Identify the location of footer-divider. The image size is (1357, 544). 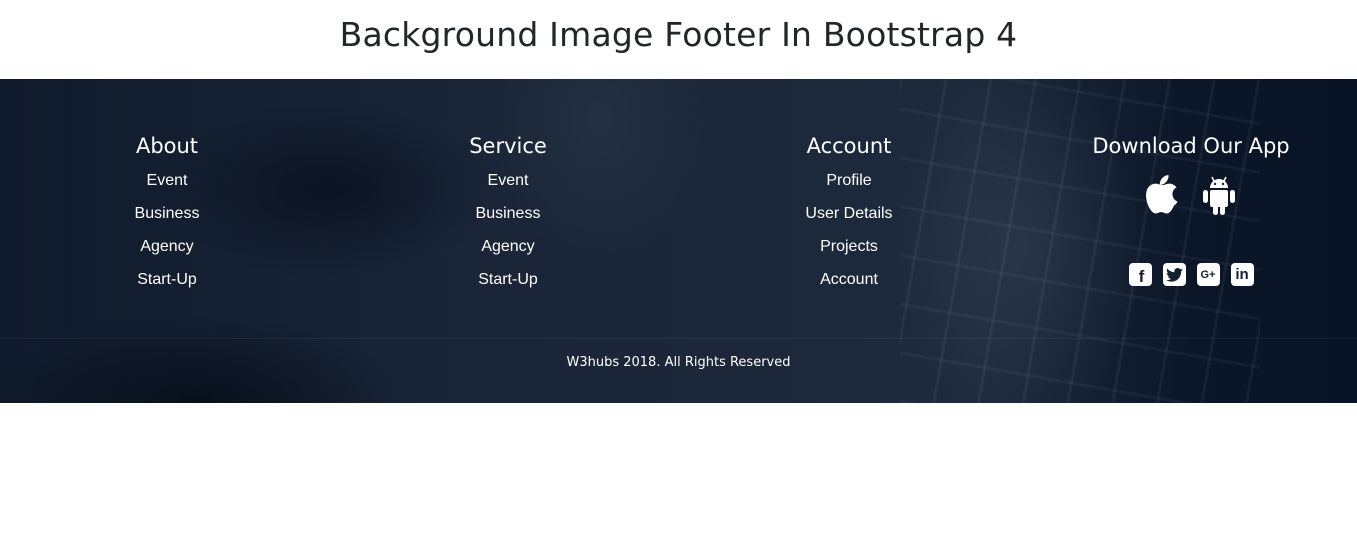
(678, 338).